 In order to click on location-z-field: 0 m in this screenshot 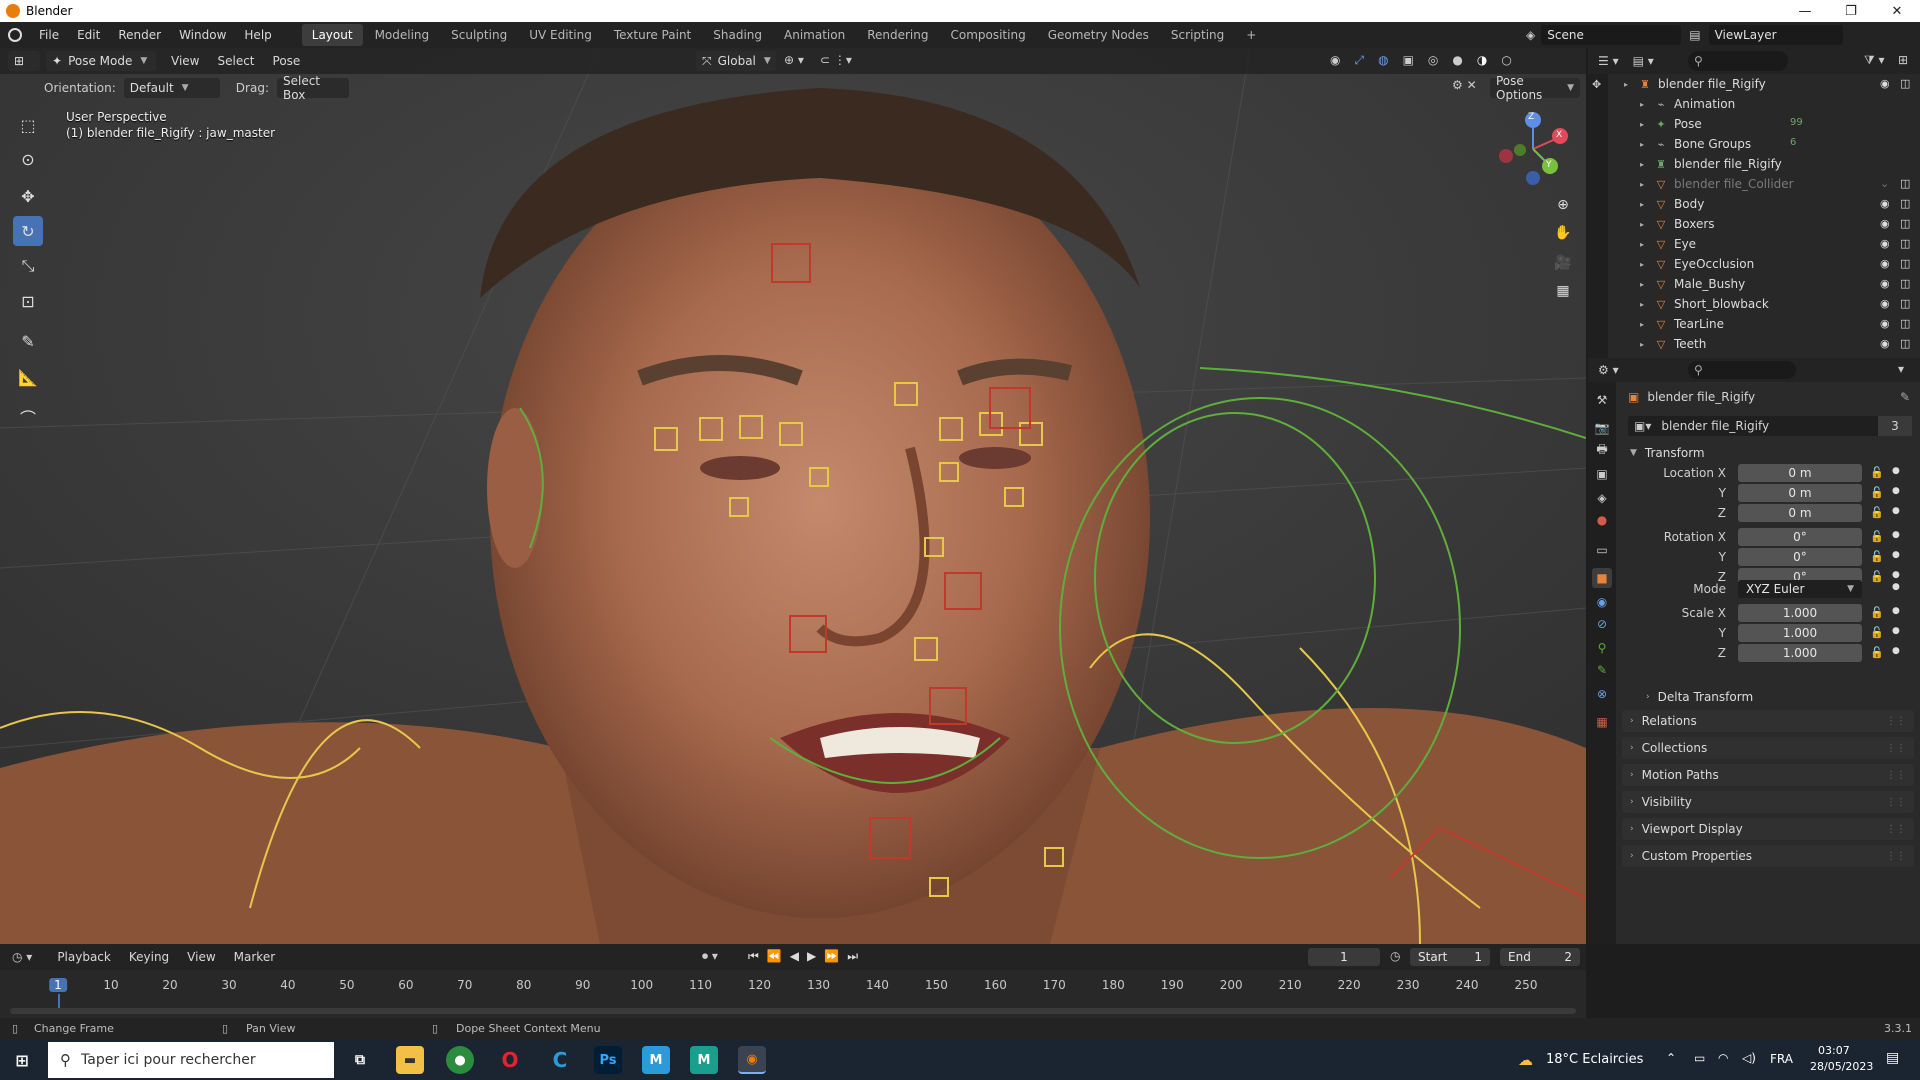, I will do `click(1800, 513)`.